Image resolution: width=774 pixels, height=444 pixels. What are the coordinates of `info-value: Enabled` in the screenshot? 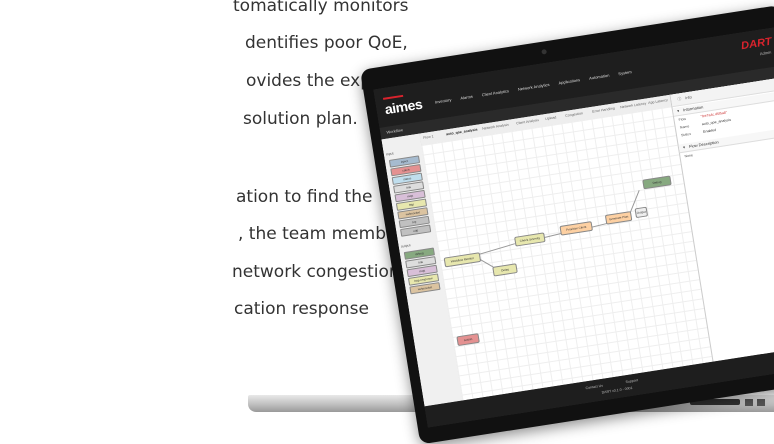 It's located at (709, 131).